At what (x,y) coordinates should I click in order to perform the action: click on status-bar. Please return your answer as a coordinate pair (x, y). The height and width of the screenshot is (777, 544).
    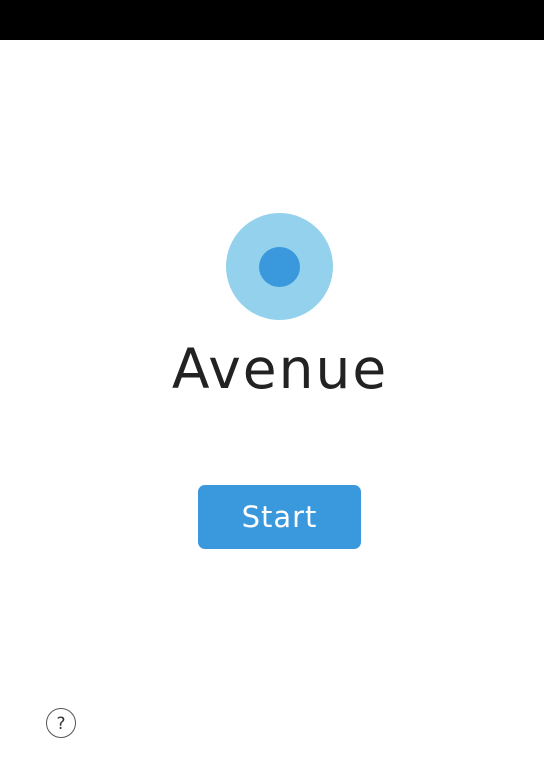
    Looking at the image, I should click on (272, 20).